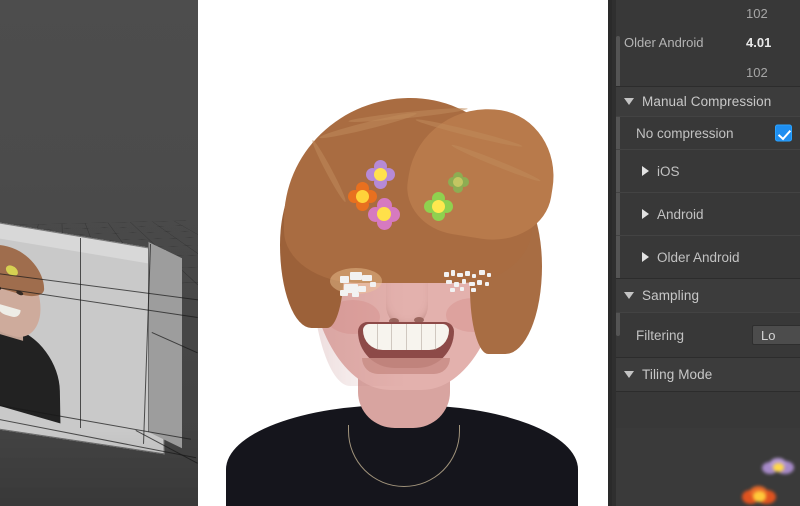 This screenshot has width=800, height=506. Describe the element at coordinates (757, 72) in the screenshot. I see `platform-size-bottom: 102` at that location.